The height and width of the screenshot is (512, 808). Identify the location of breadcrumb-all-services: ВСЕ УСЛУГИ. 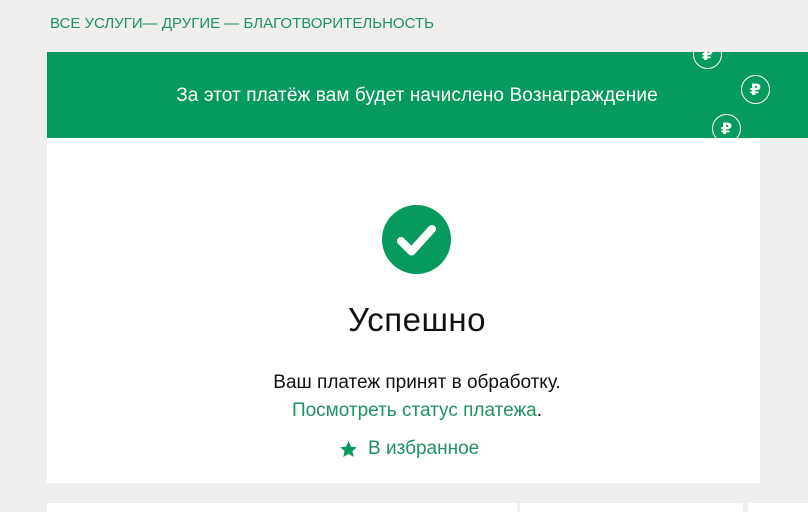
(96, 23).